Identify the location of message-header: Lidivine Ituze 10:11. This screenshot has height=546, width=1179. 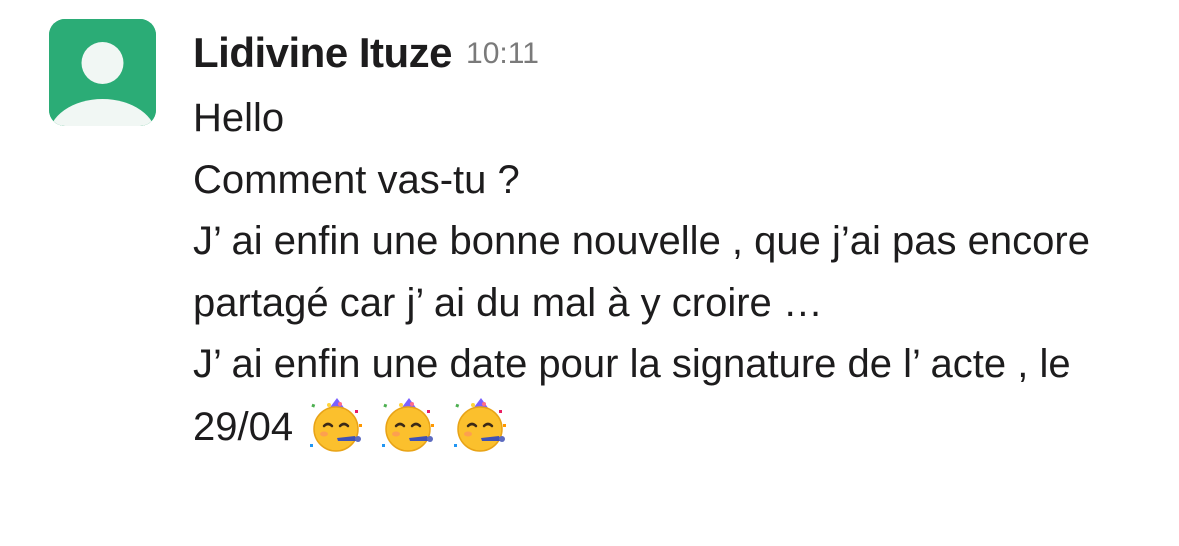
(673, 53).